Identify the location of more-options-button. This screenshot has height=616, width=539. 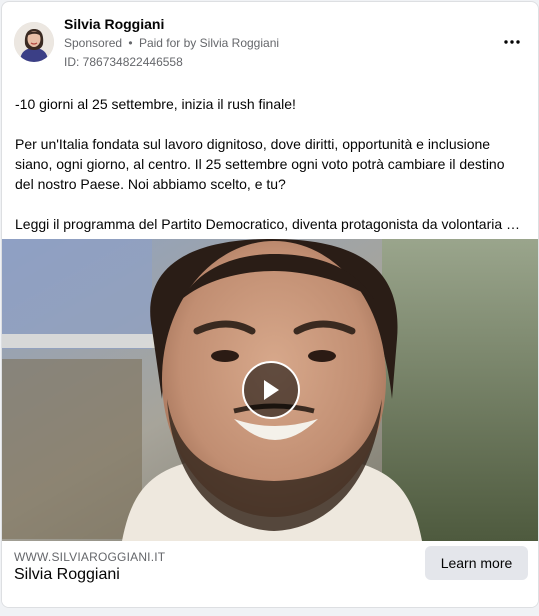
(512, 42).